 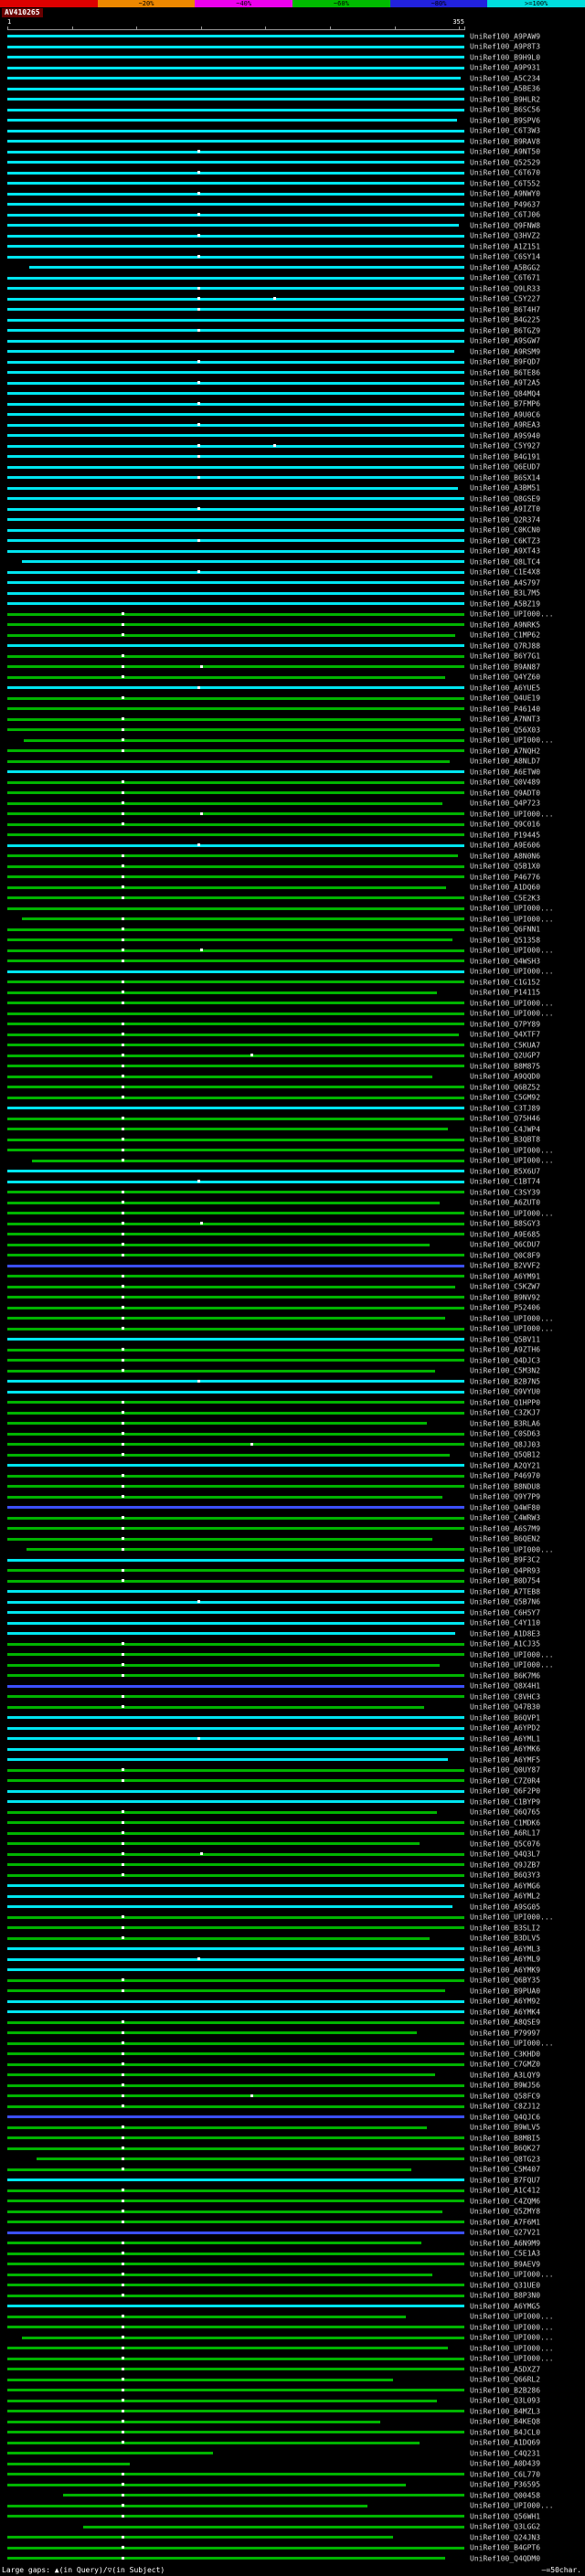 I want to click on hit-label: UniRef100_C6T670, so click(x=505, y=173).